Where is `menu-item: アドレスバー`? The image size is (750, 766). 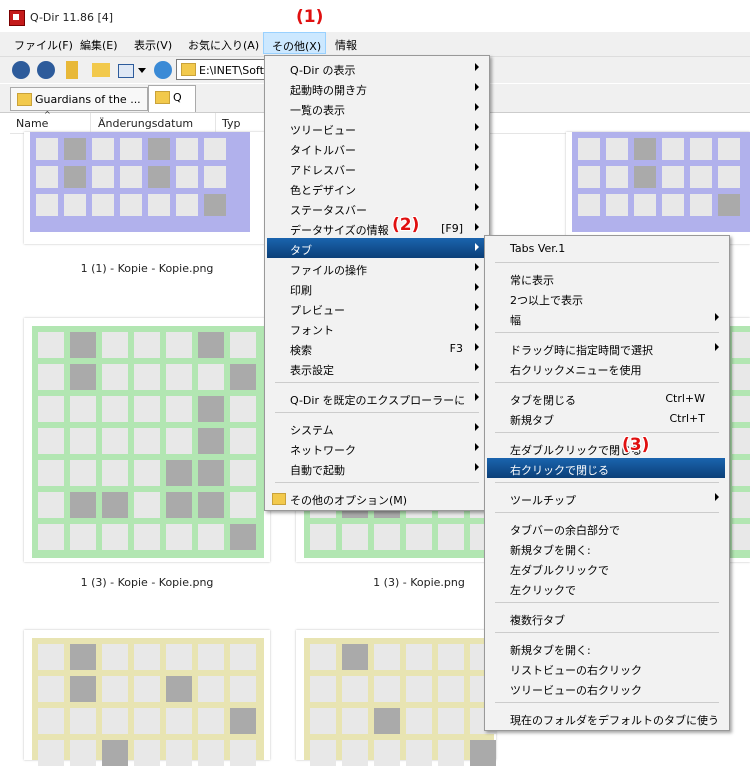
menu-item: アドレスバー is located at coordinates (376, 168).